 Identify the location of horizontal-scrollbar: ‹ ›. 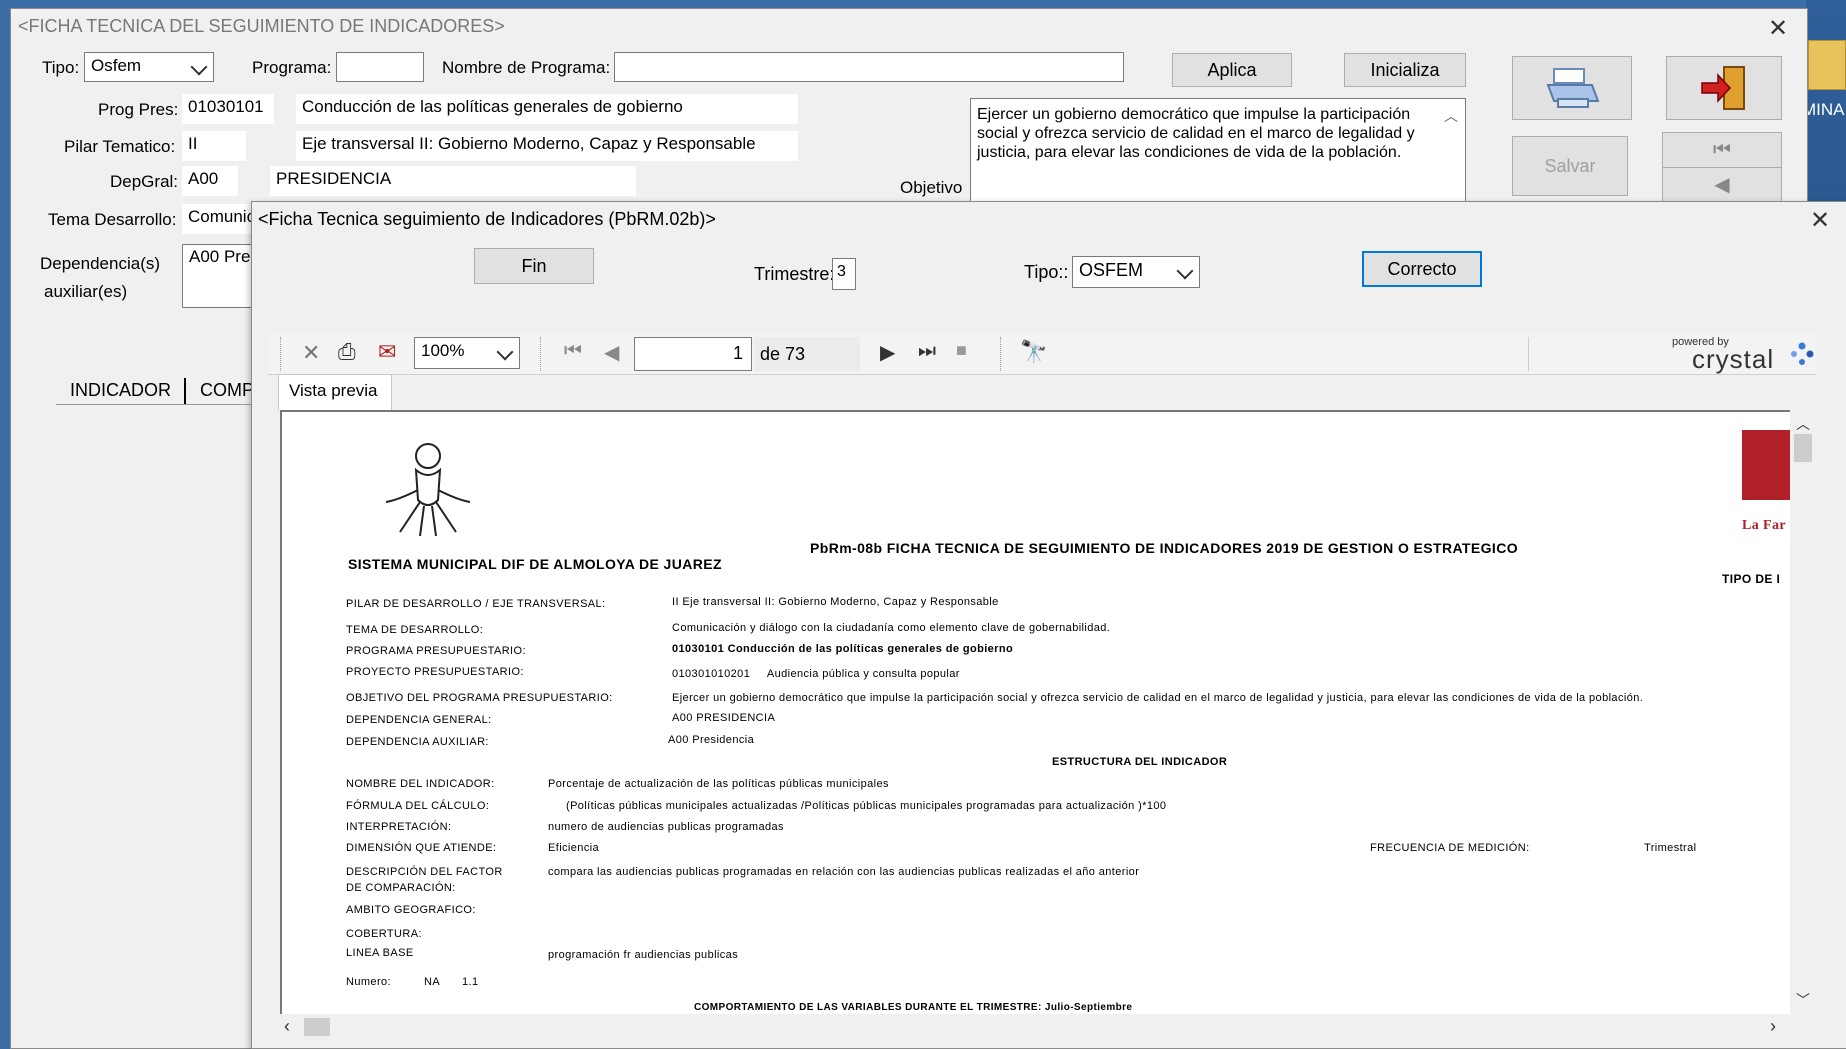
(1048, 1027).